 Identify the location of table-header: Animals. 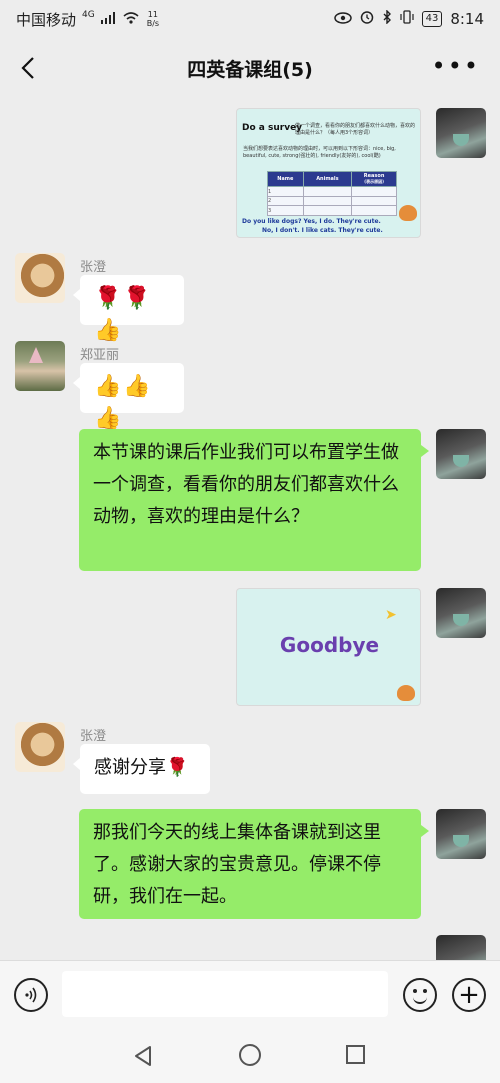
(327, 179).